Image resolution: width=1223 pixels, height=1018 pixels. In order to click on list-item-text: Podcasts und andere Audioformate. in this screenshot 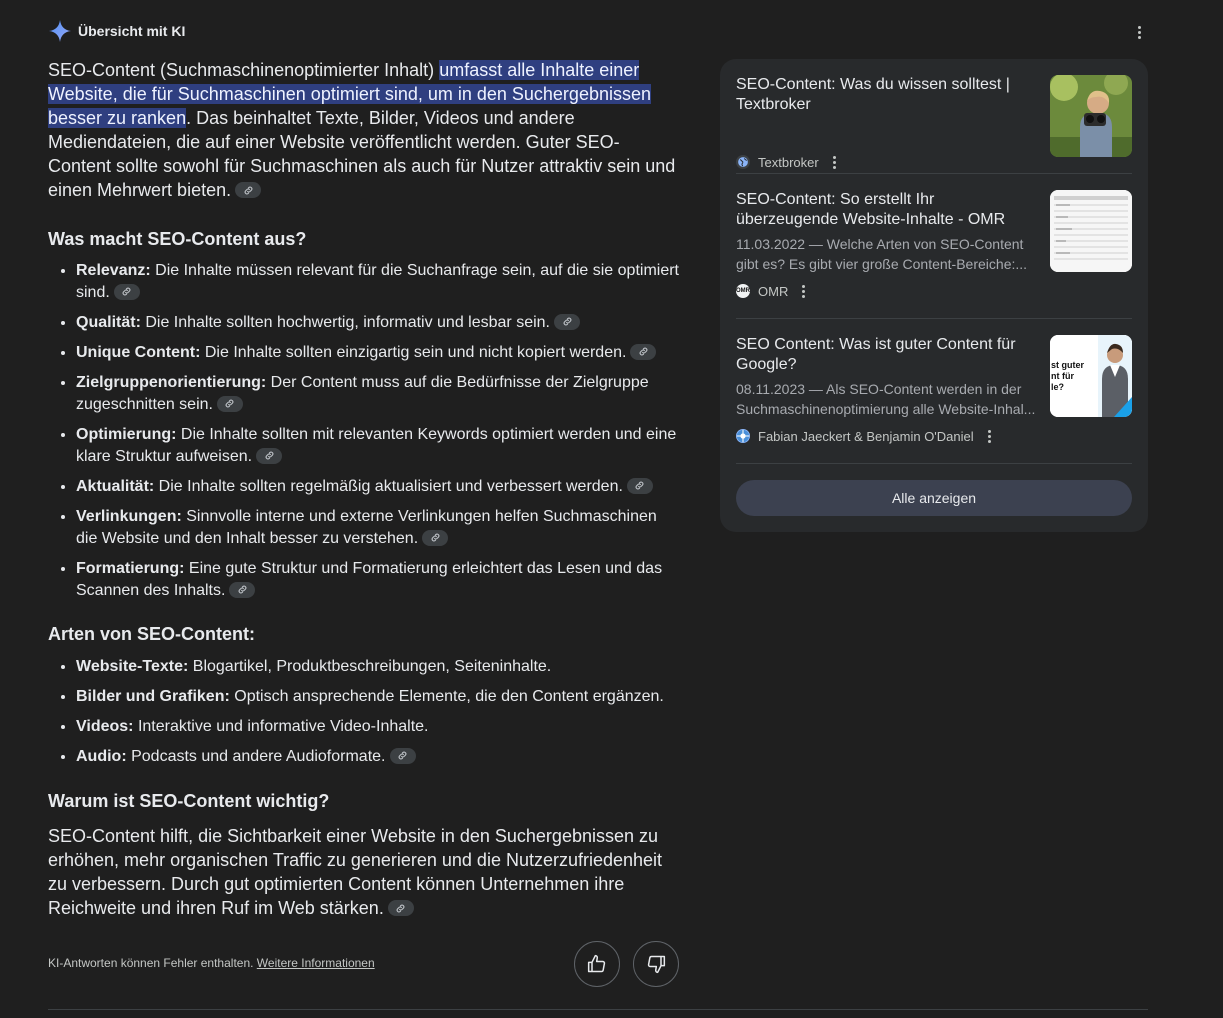, I will do `click(256, 756)`.